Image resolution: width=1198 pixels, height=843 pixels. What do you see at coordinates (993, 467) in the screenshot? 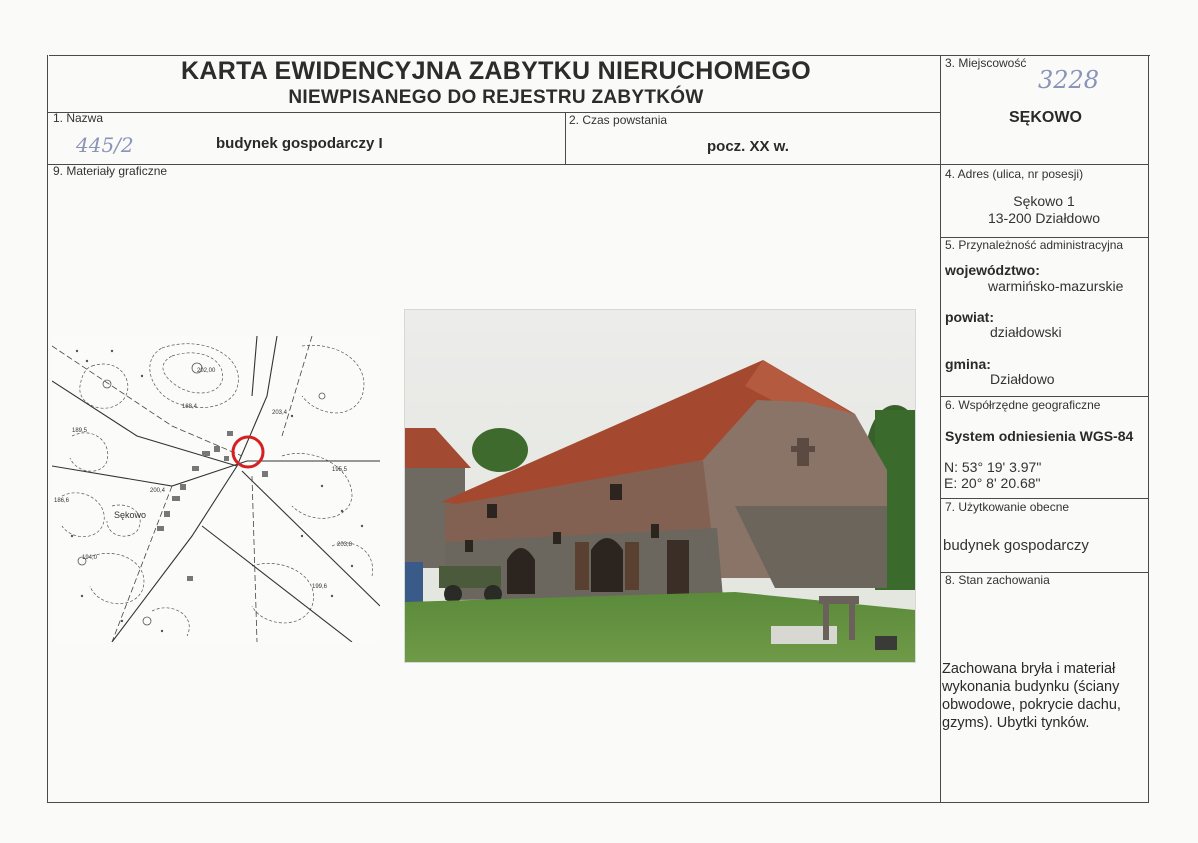
I see `coordinate-north: N: 53° 19' 3.97"` at bounding box center [993, 467].